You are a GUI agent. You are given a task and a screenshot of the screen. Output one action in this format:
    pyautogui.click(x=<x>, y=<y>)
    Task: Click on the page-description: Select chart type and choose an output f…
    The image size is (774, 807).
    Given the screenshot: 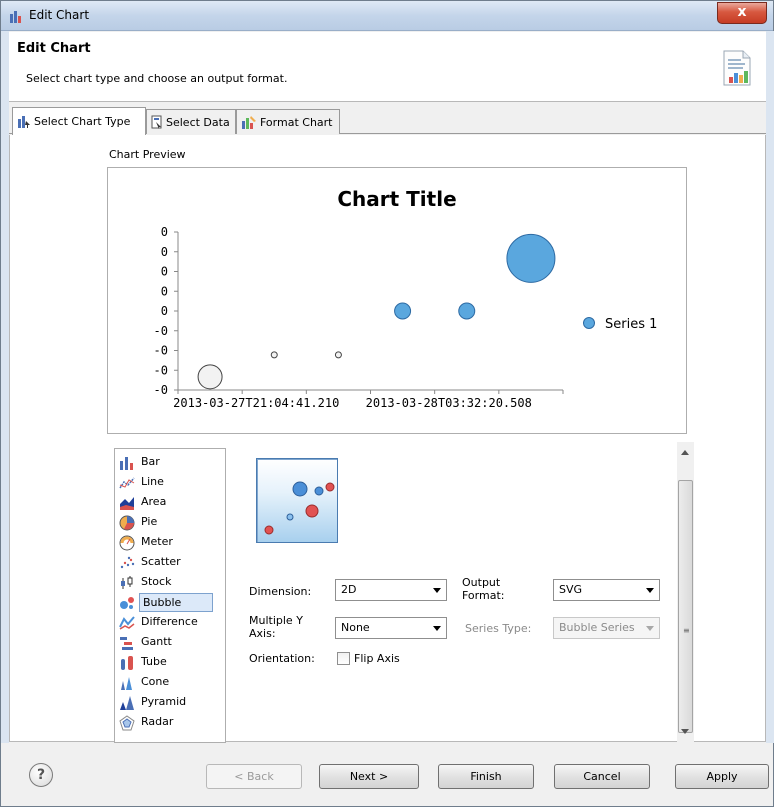 What is the action you would take?
    pyautogui.click(x=157, y=78)
    